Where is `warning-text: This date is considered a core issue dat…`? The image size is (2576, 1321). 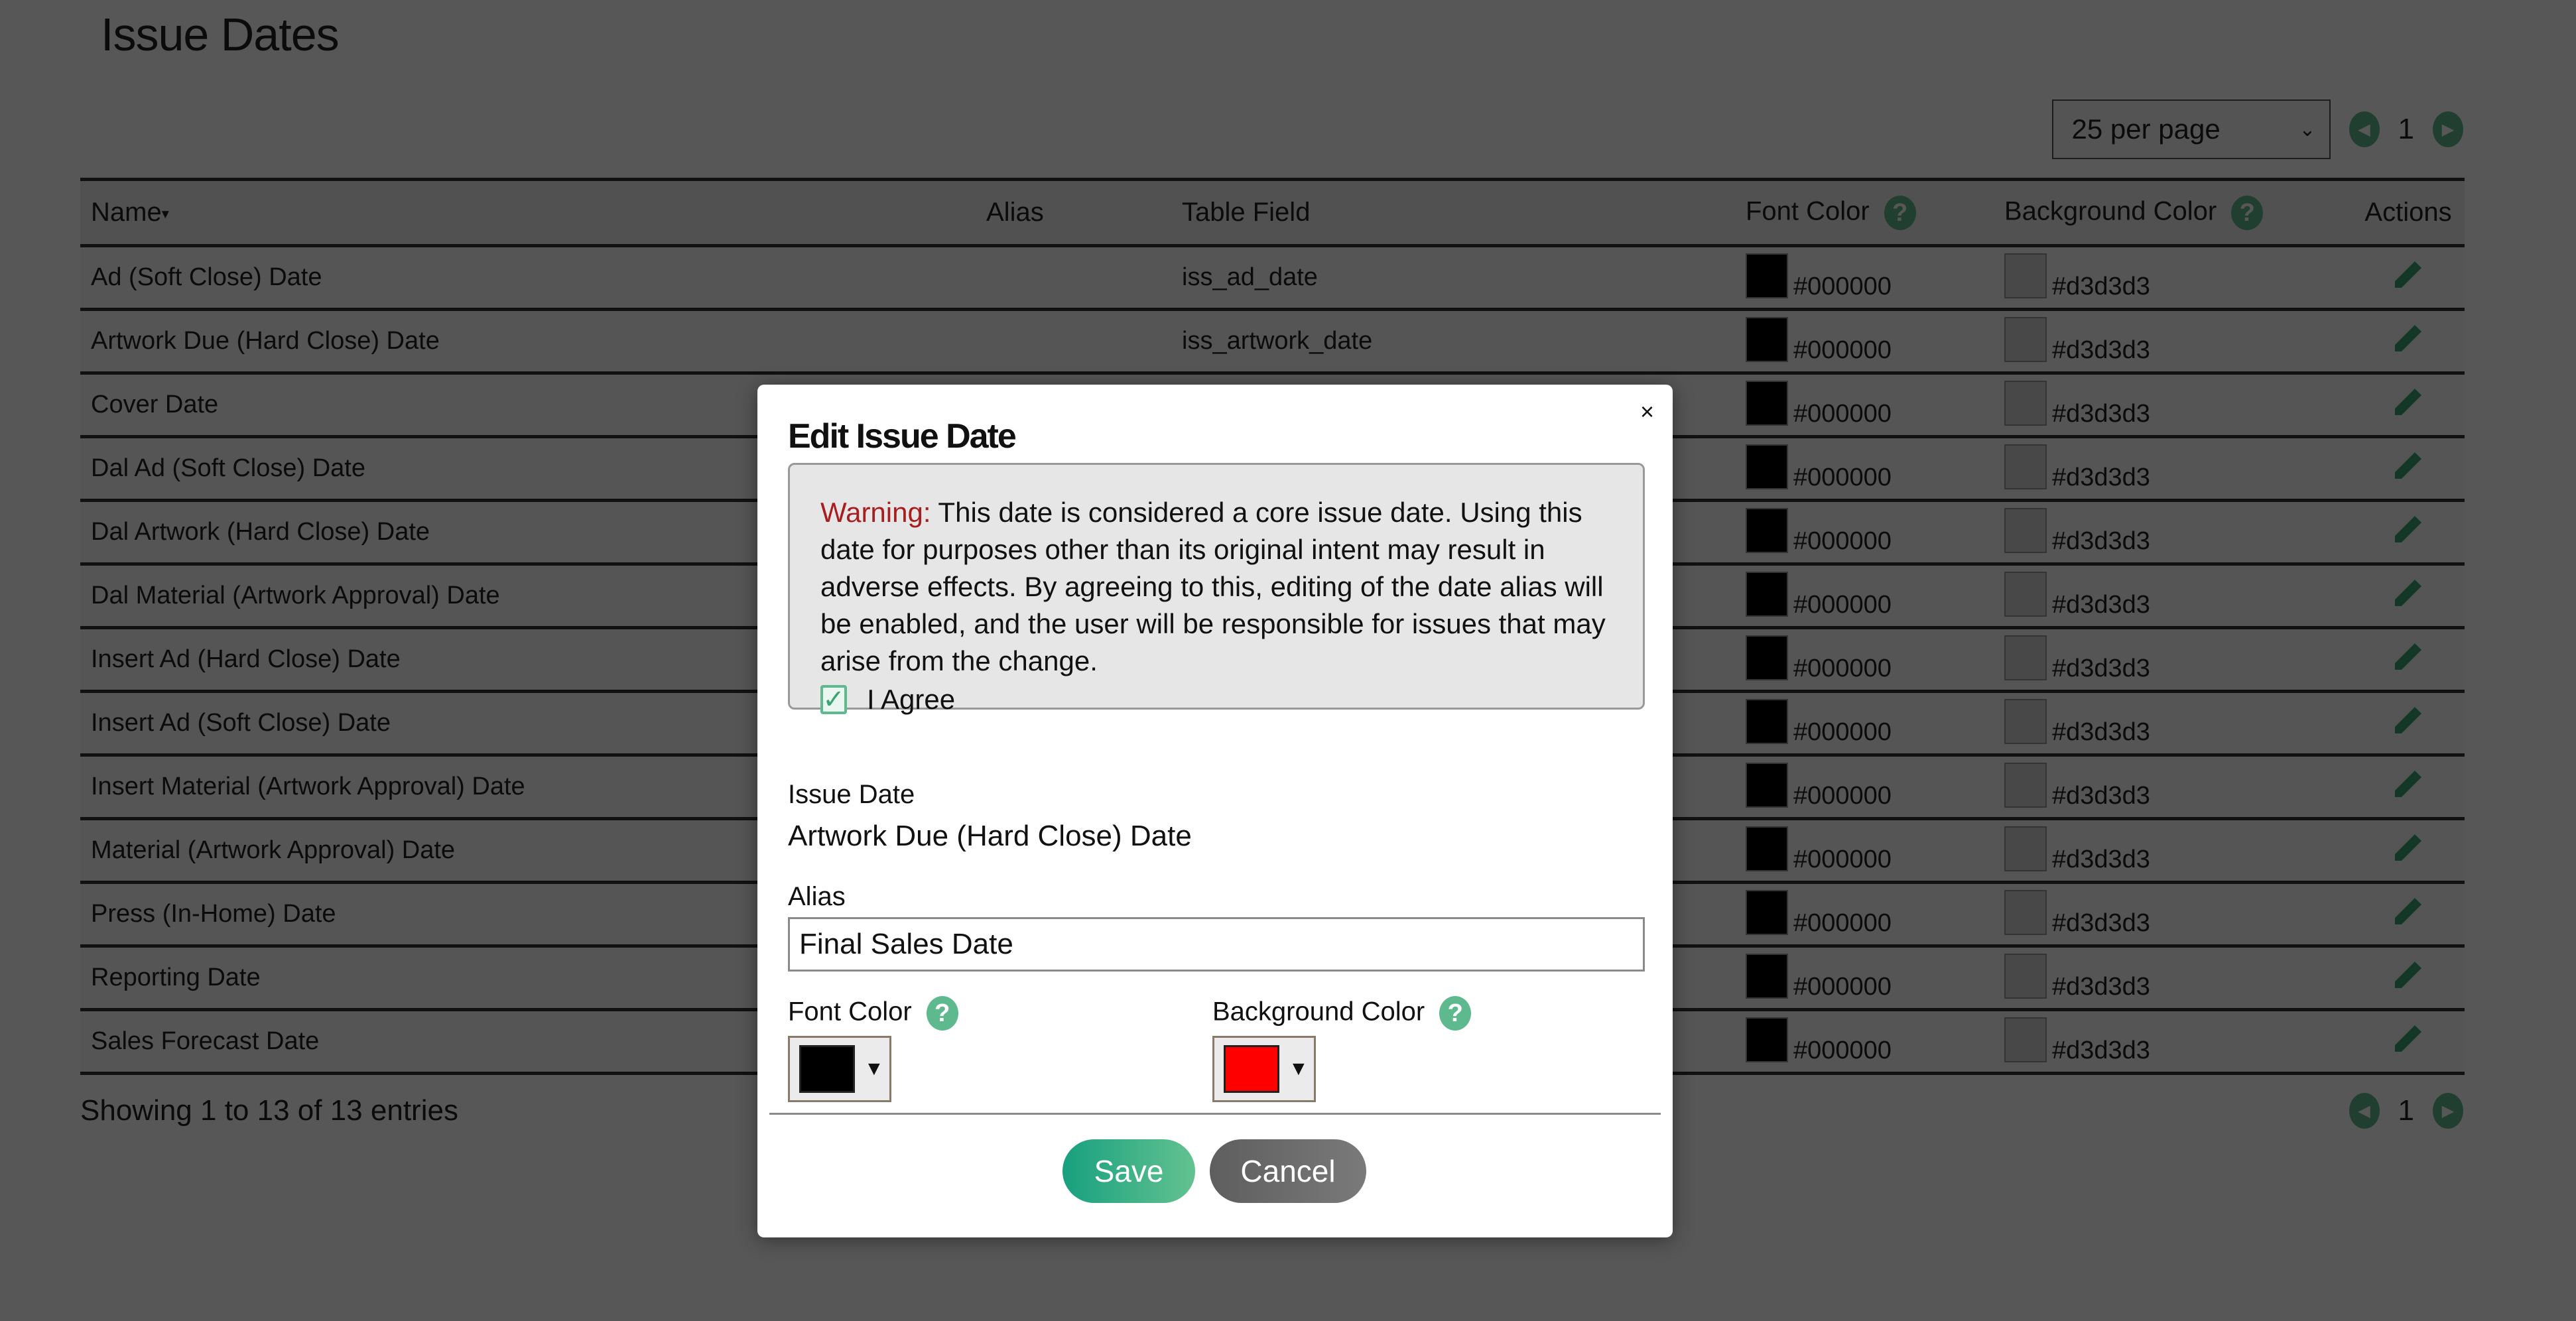 warning-text: This date is considered a core issue dat… is located at coordinates (1213, 586).